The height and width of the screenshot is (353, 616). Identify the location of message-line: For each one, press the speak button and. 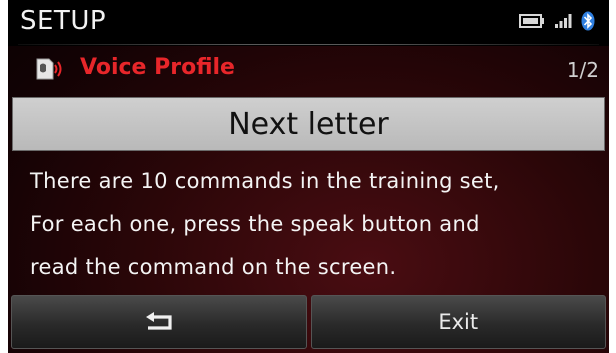
(255, 224).